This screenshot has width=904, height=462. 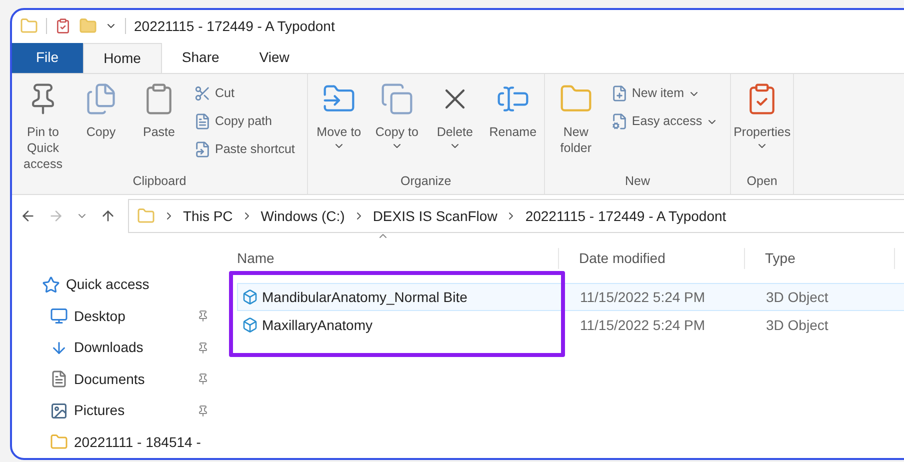 What do you see at coordinates (255, 258) in the screenshot?
I see `column-header: Name` at bounding box center [255, 258].